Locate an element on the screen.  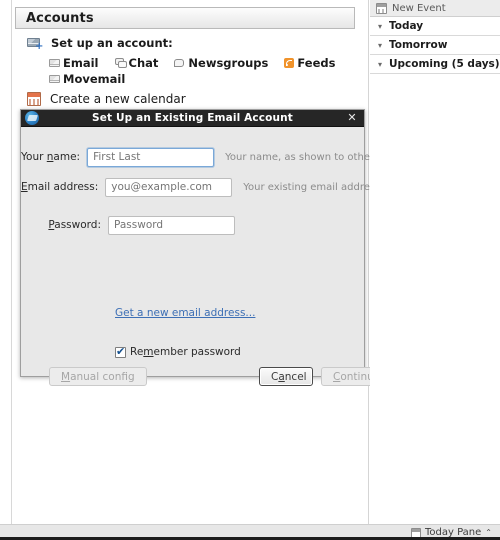
setup-account-row: + Set up an account: is located at coordinates (100, 43).